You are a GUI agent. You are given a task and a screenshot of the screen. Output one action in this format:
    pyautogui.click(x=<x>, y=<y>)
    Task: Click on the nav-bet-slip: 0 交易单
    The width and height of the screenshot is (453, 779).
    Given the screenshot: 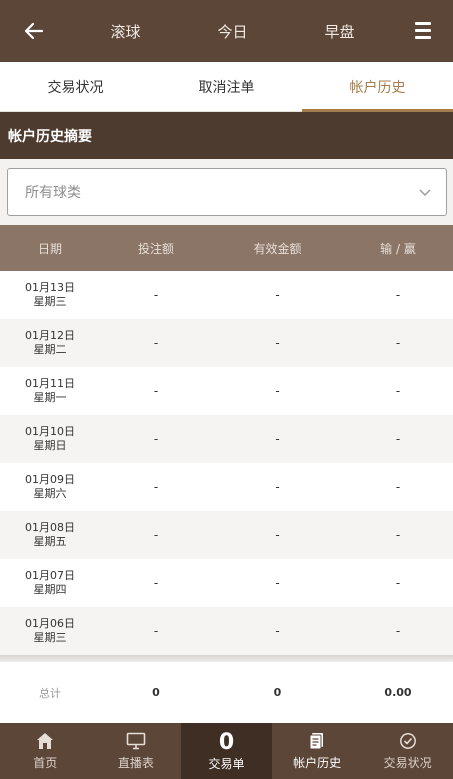 What is the action you would take?
    pyautogui.click(x=226, y=751)
    